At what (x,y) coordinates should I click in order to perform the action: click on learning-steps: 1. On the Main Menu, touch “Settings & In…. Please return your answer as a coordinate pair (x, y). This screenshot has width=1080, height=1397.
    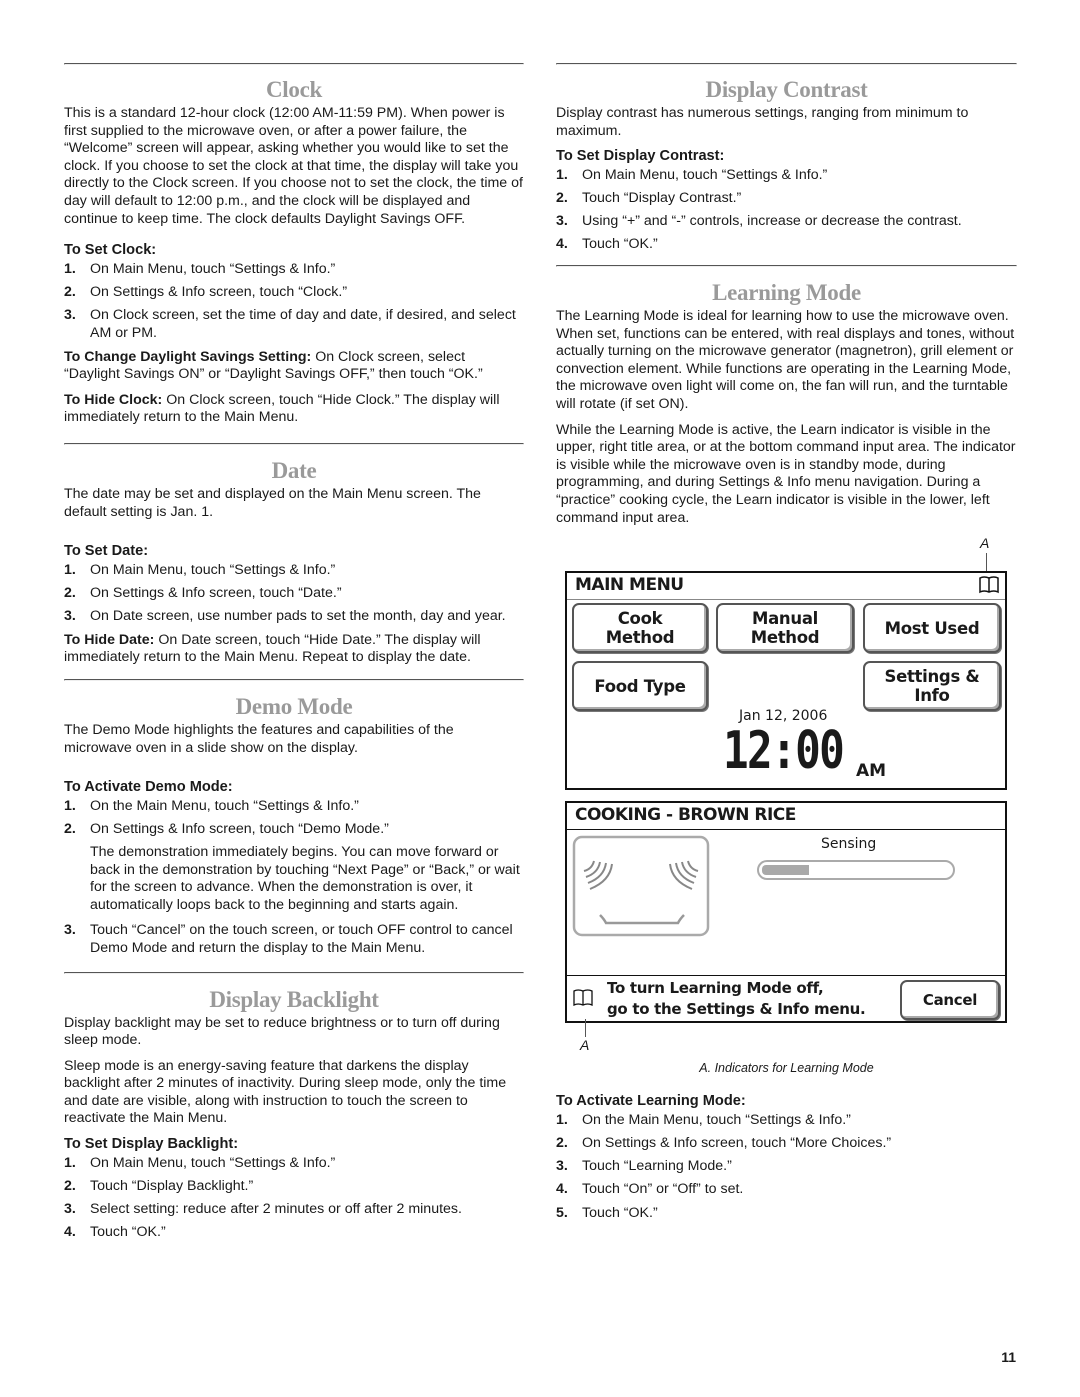
    Looking at the image, I should click on (786, 1167).